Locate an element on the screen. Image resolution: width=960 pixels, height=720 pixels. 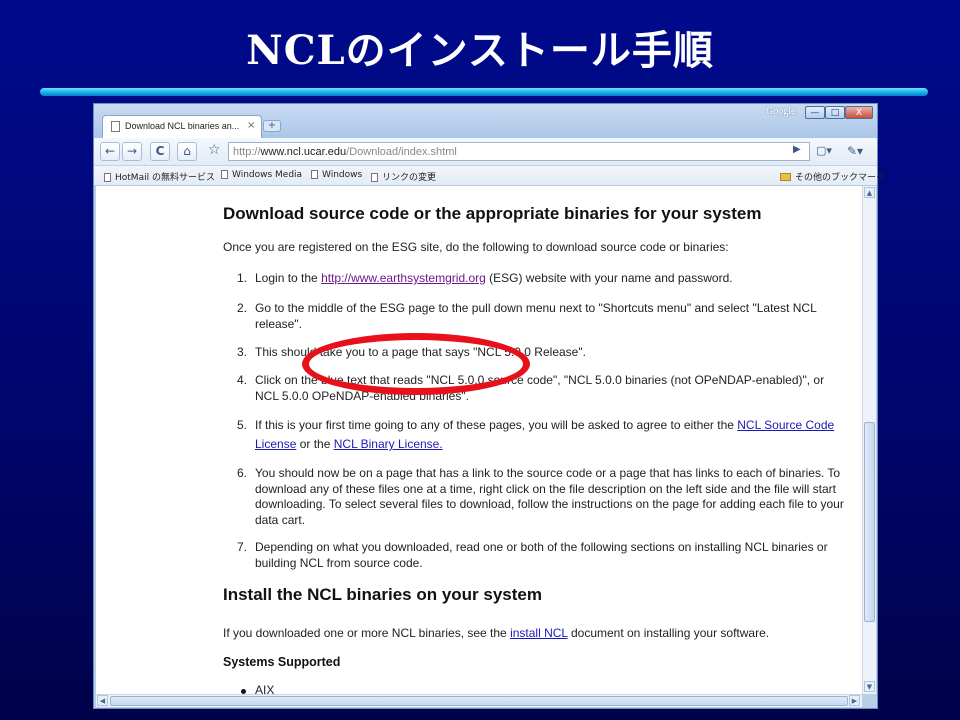
step-5-line-2: License or the NCL Binary License. is located at coordinates (349, 445).